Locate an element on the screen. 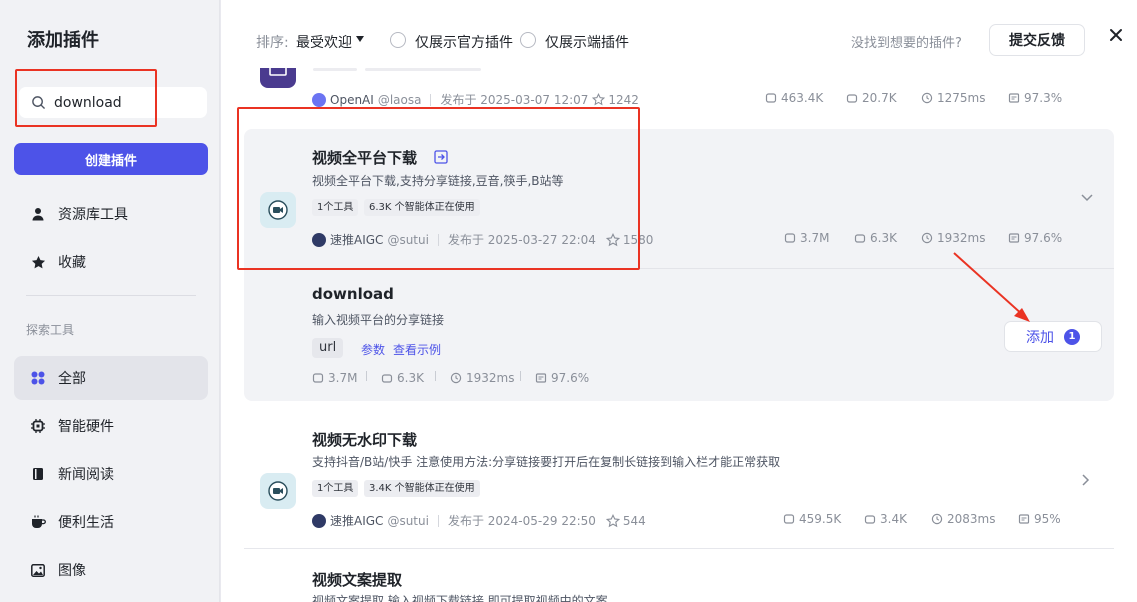 The height and width of the screenshot is (602, 1137). sidebar-item-label: 全部 is located at coordinates (72, 379).